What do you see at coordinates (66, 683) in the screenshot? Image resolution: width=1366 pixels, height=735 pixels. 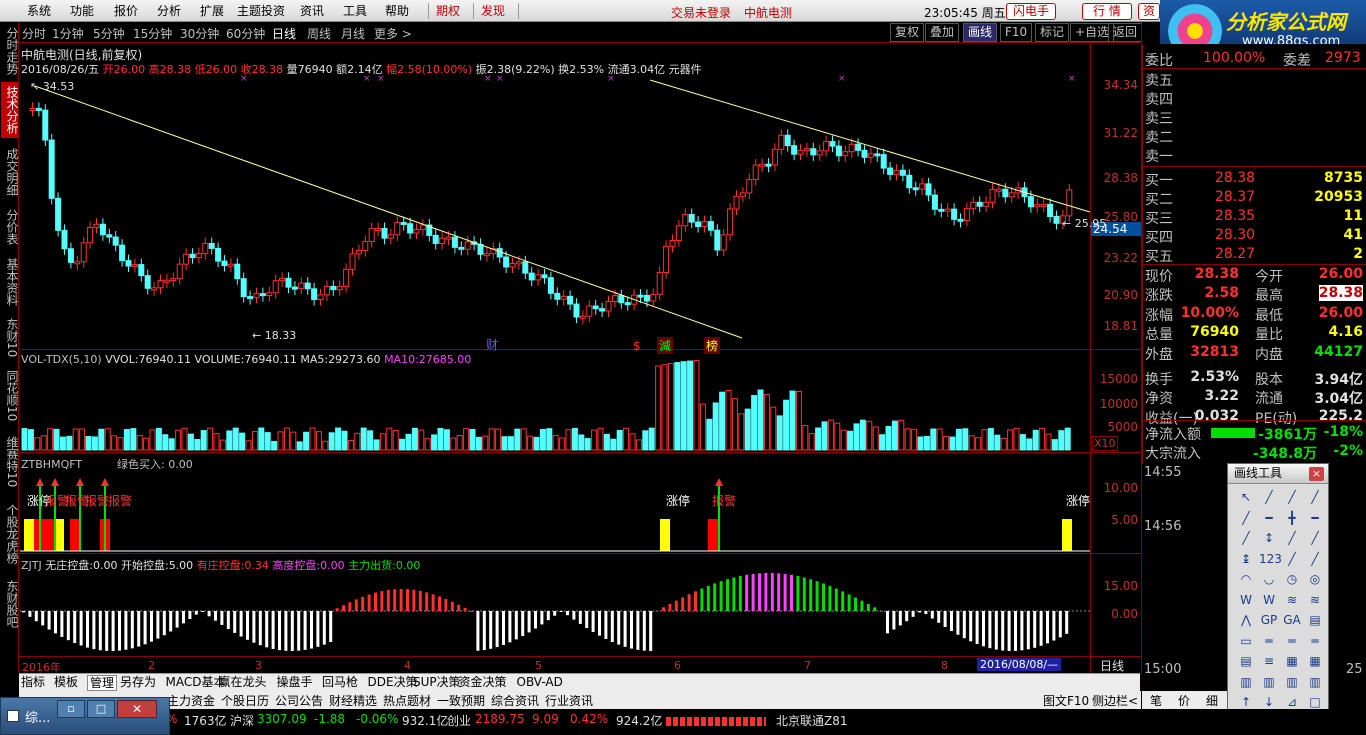 I see `indicator-tab: 模板` at bounding box center [66, 683].